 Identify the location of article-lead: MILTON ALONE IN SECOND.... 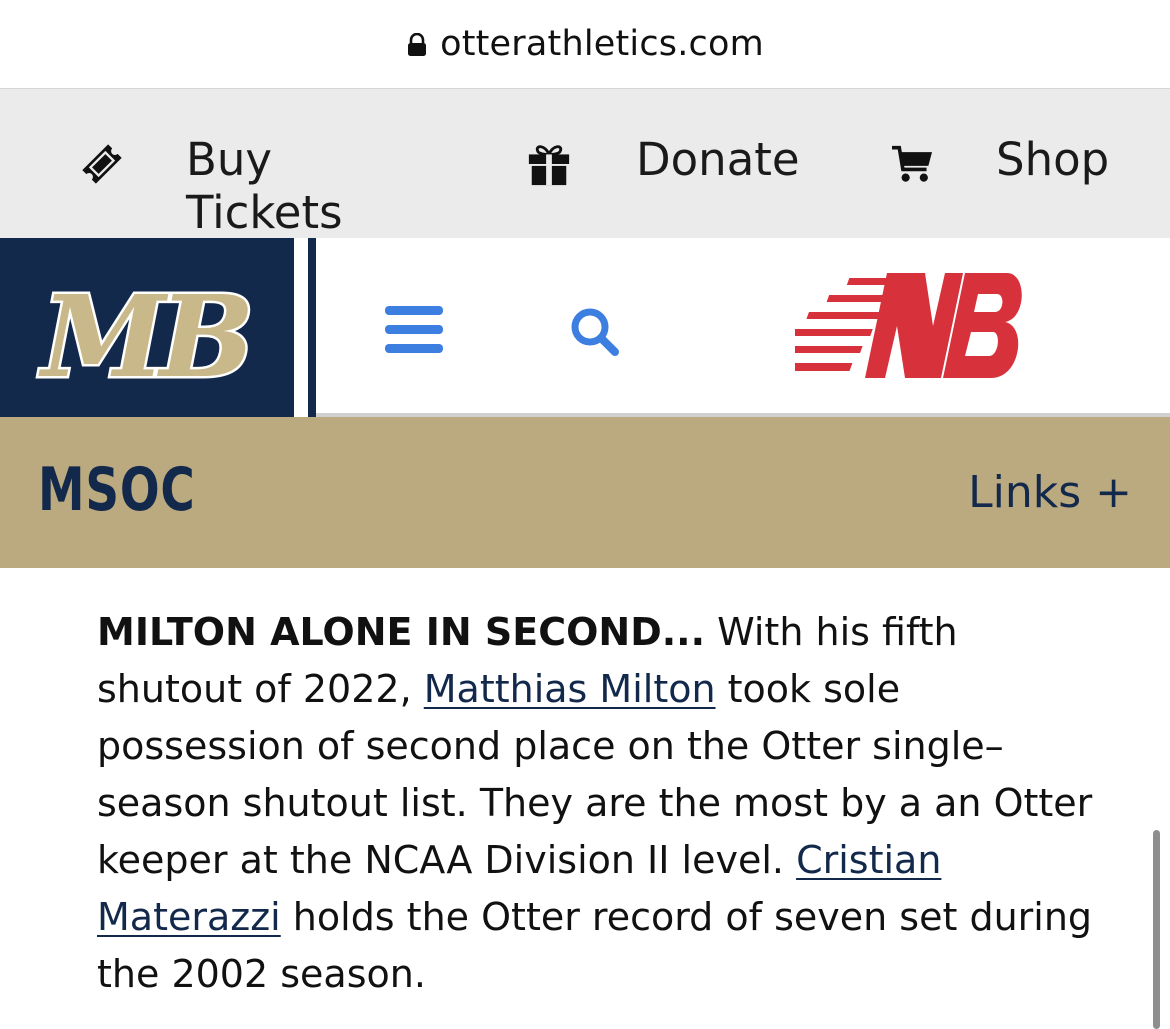
(401, 632).